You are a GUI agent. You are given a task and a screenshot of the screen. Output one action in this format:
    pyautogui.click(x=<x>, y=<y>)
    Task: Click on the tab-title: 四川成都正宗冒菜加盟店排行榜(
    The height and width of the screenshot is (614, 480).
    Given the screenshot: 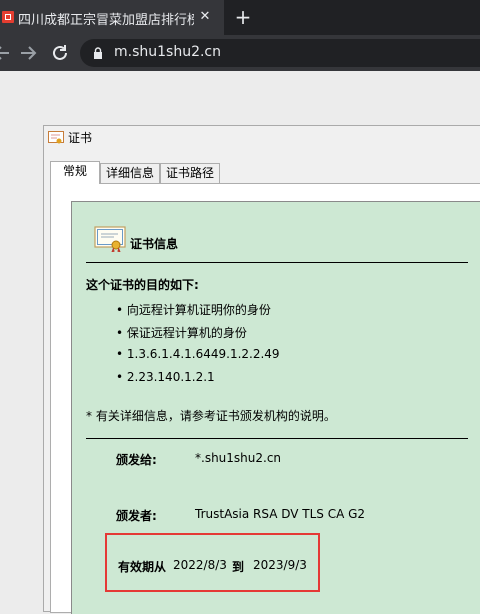 What is the action you would take?
    pyautogui.click(x=106, y=20)
    